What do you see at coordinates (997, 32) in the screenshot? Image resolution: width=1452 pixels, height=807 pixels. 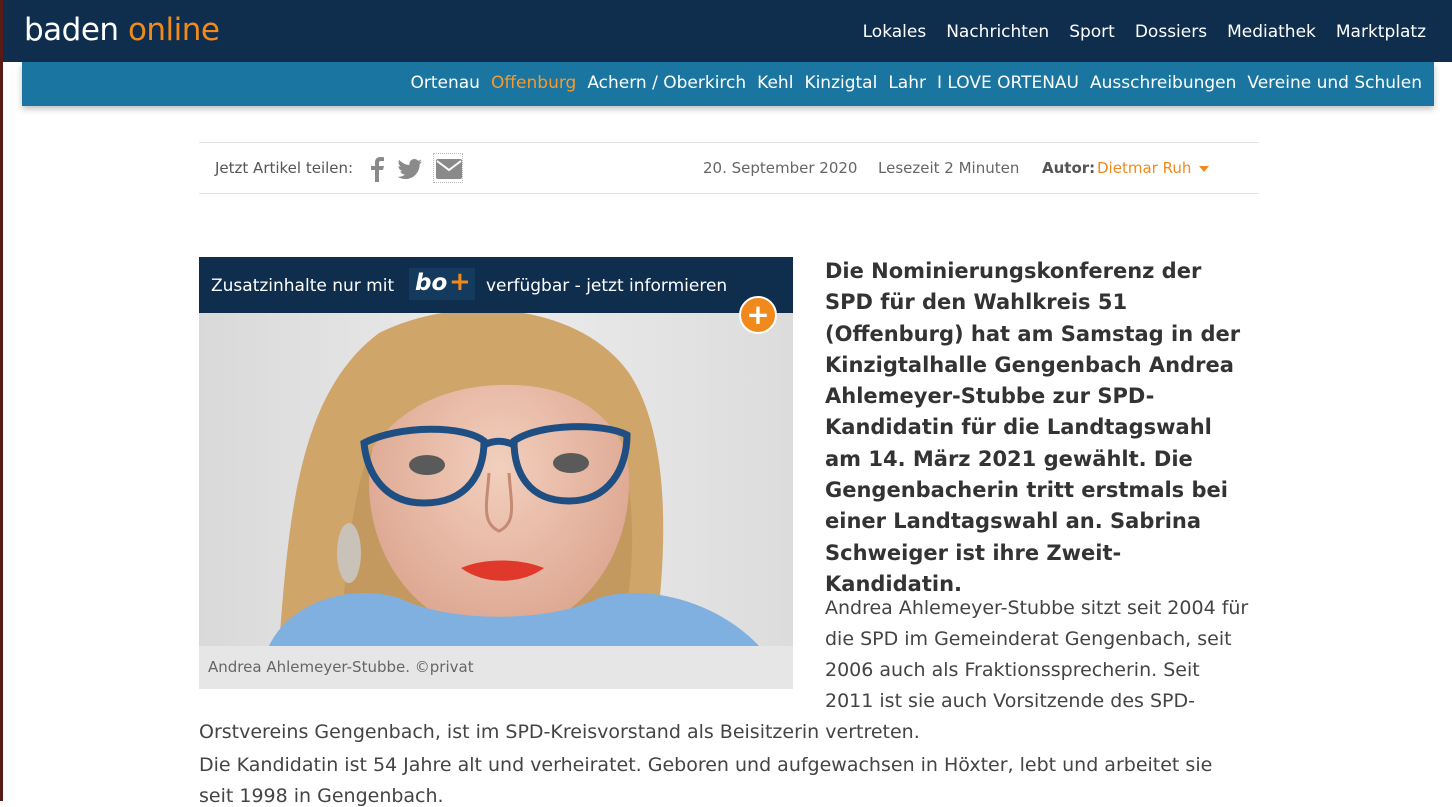 I see `main-nav-nachrichten: Nachrichten` at bounding box center [997, 32].